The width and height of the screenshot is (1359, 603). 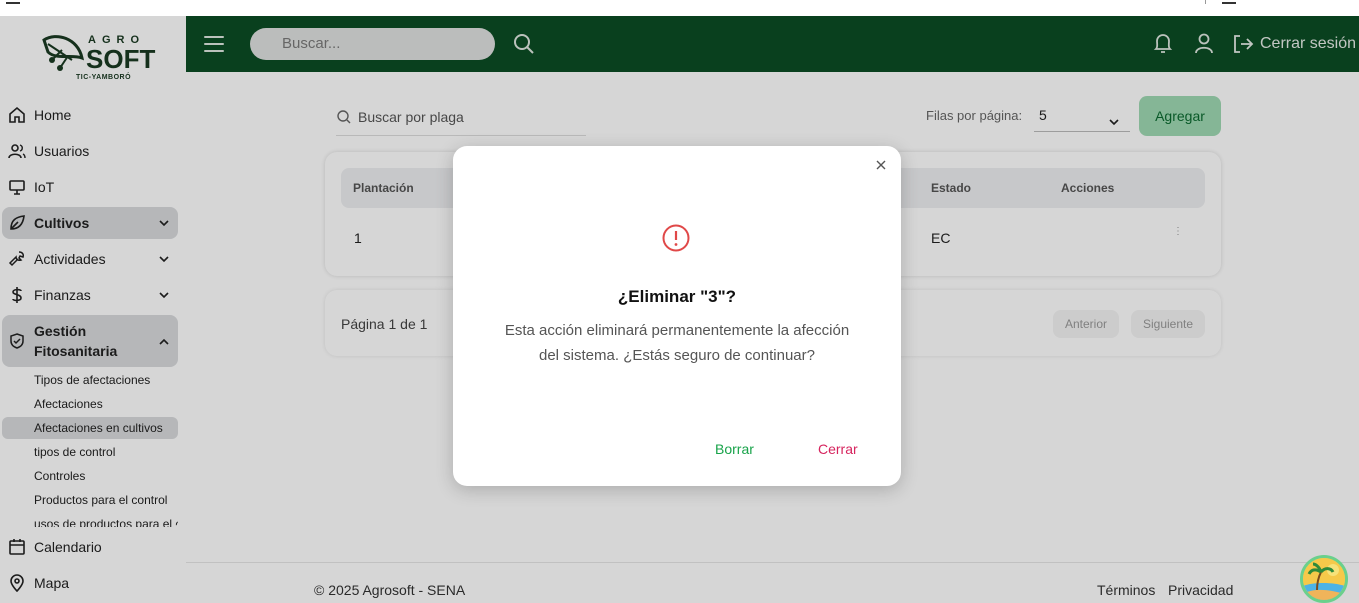 I want to click on assistant-avatar-button, so click(x=1324, y=579).